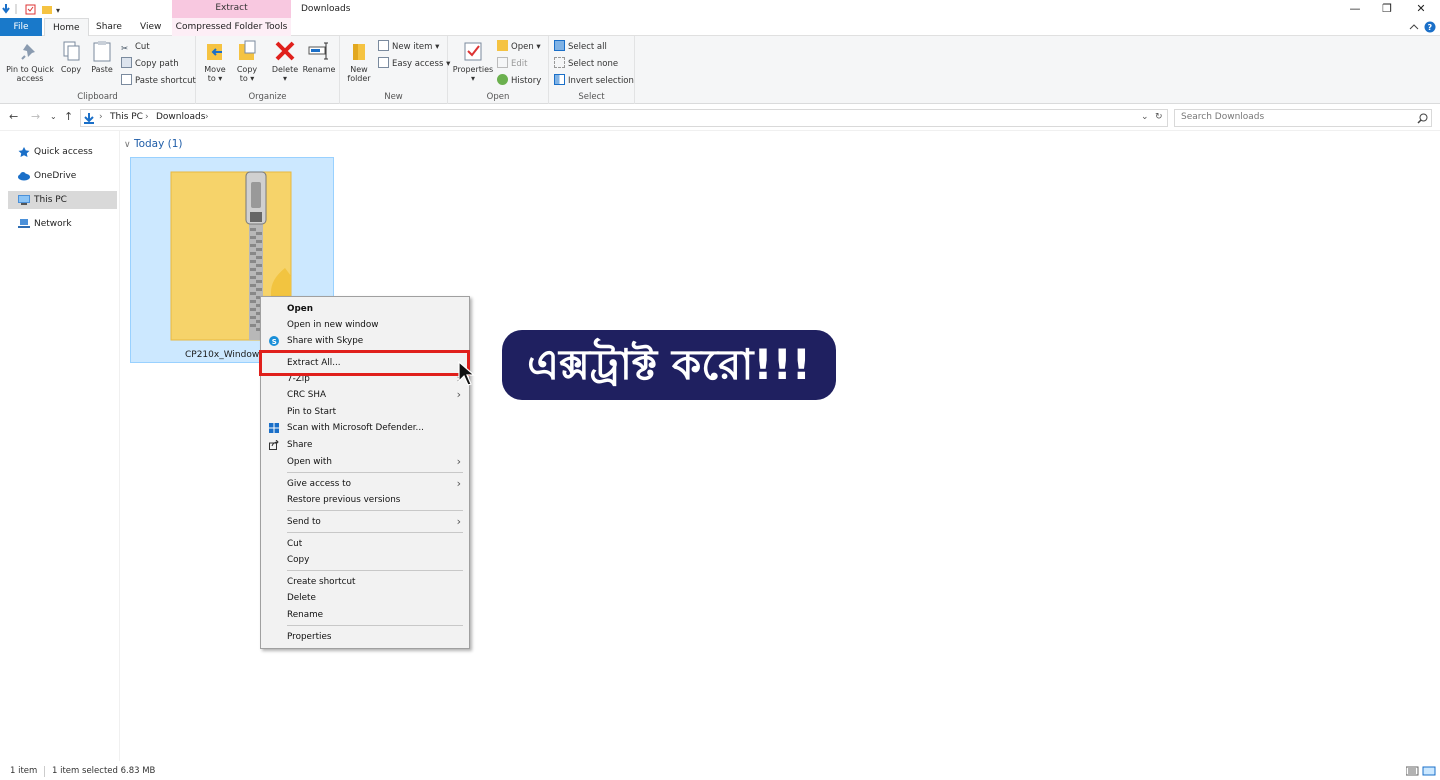 The height and width of the screenshot is (780, 1440). Describe the element at coordinates (594, 81) in the screenshot. I see `invert-selection-button: Invert selection` at that location.